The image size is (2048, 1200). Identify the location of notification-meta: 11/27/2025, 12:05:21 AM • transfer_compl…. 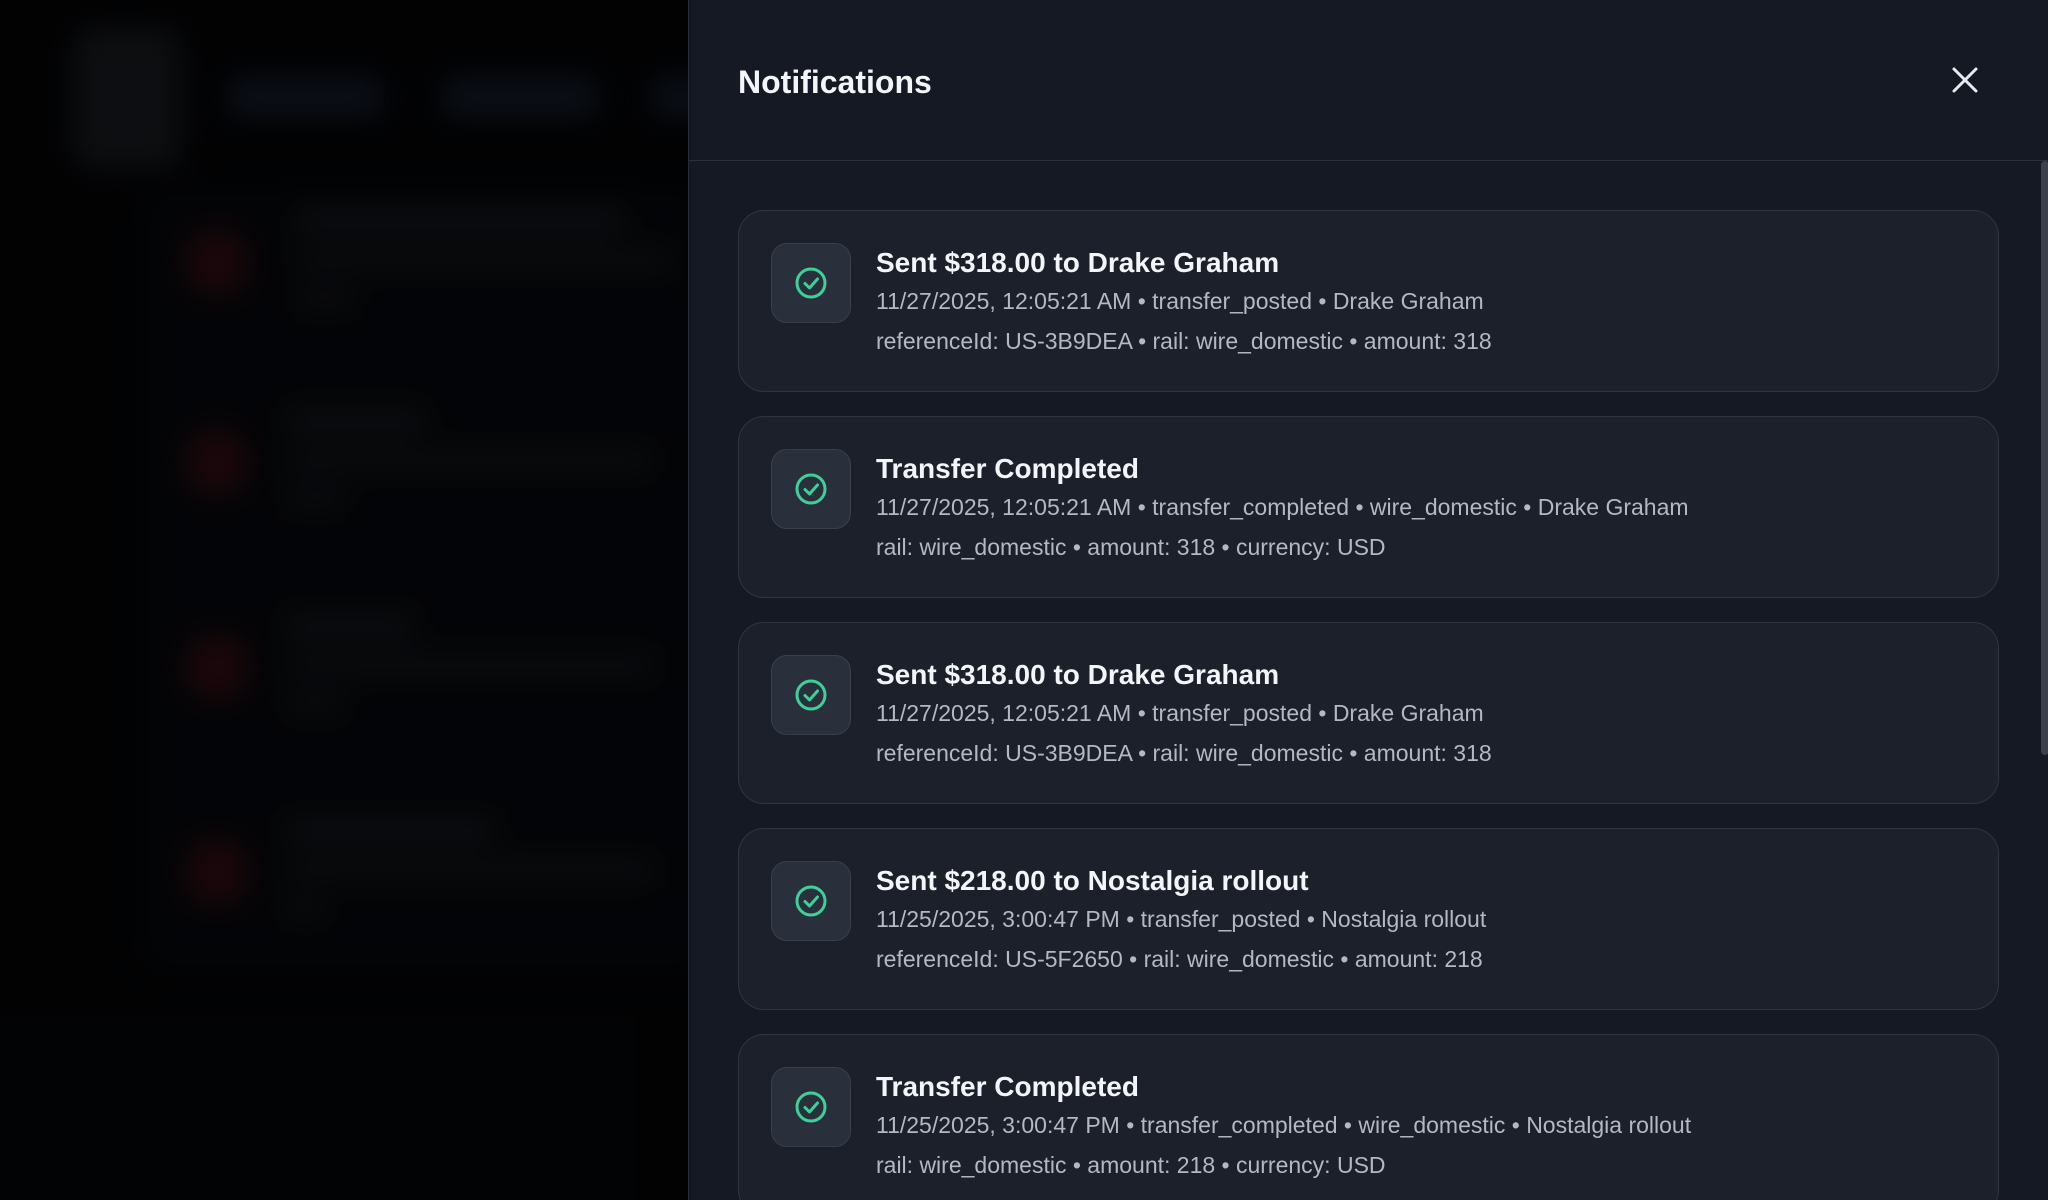
(1282, 507).